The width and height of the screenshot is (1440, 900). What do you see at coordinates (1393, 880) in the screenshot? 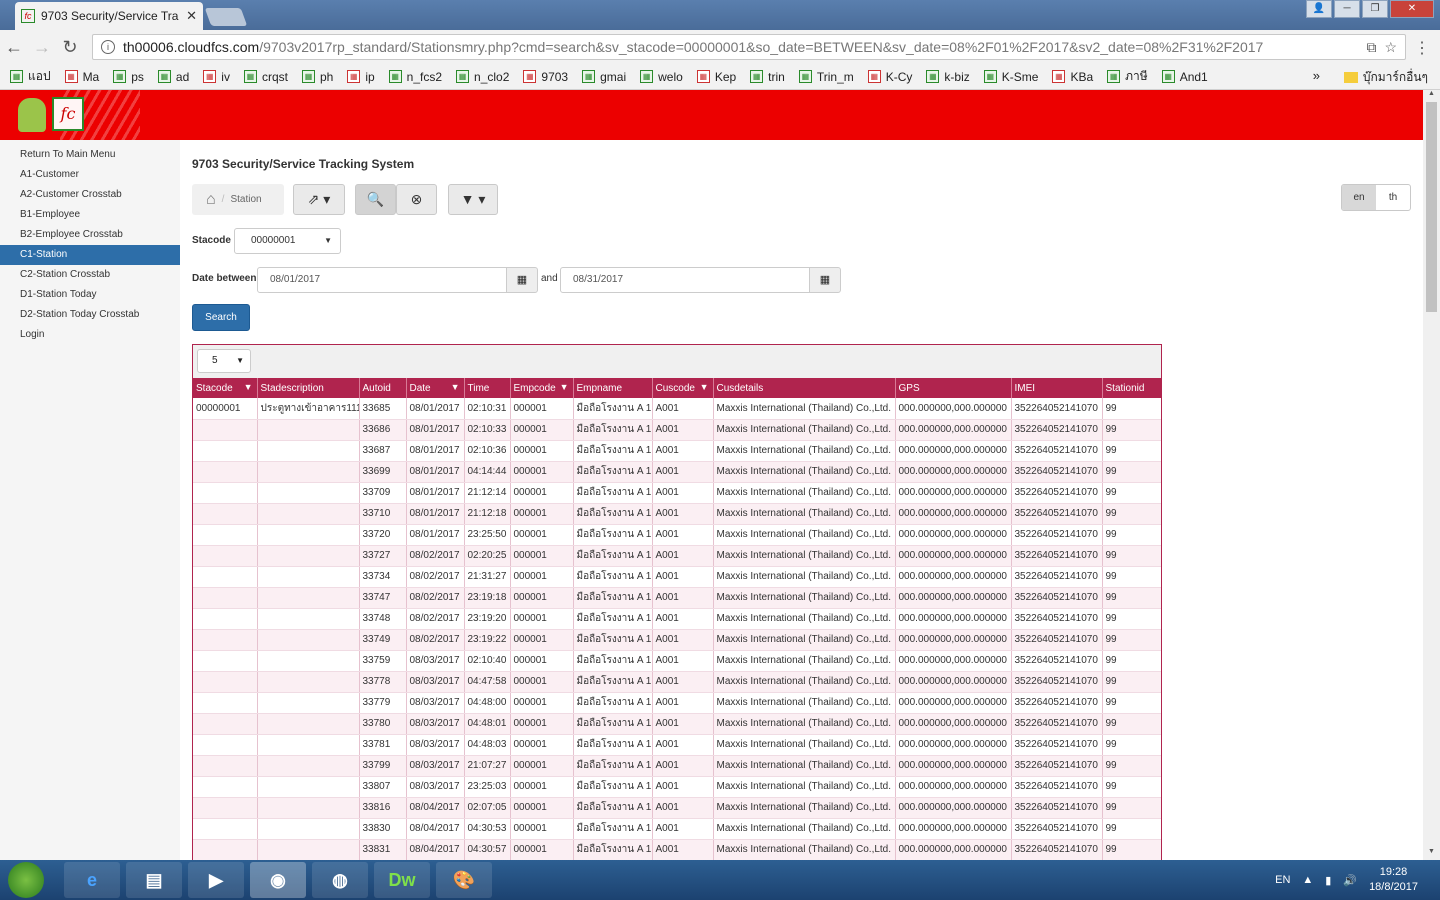
I see `clock: 19:28 18/8/2017` at bounding box center [1393, 880].